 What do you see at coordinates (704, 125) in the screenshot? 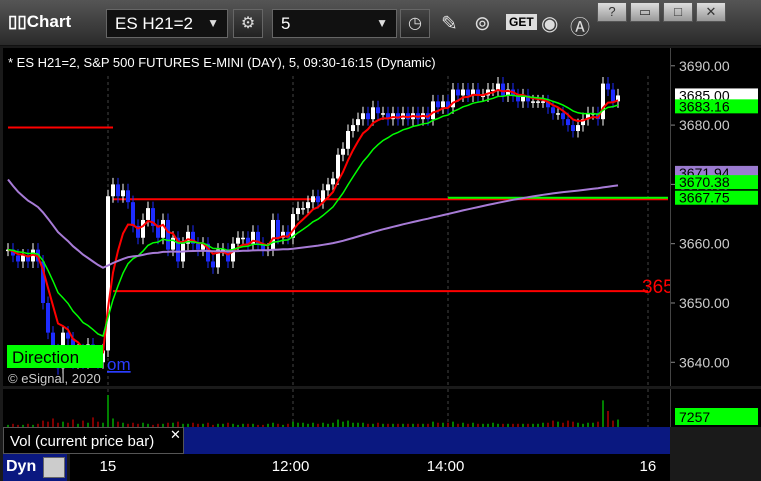
I see `price-tick-label: 3680.00` at bounding box center [704, 125].